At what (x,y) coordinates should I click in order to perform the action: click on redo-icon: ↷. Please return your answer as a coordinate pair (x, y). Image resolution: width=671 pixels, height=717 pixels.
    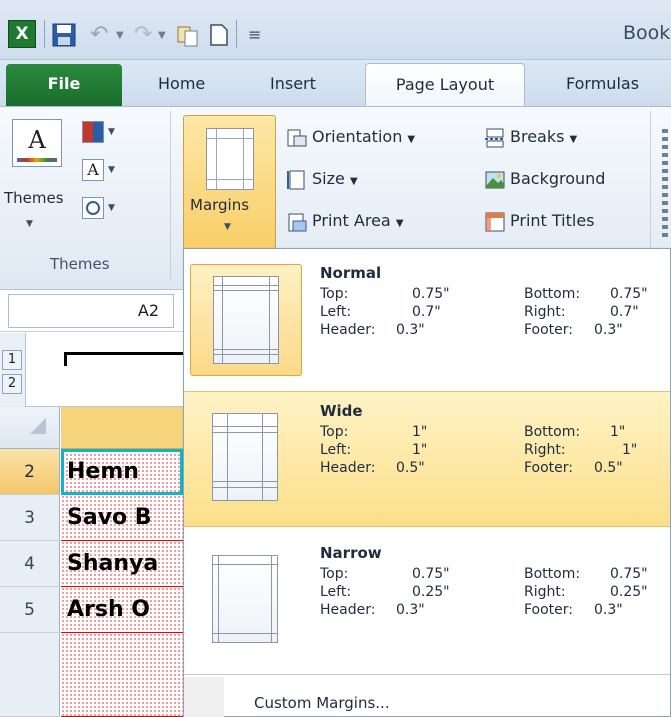
    Looking at the image, I should click on (144, 35).